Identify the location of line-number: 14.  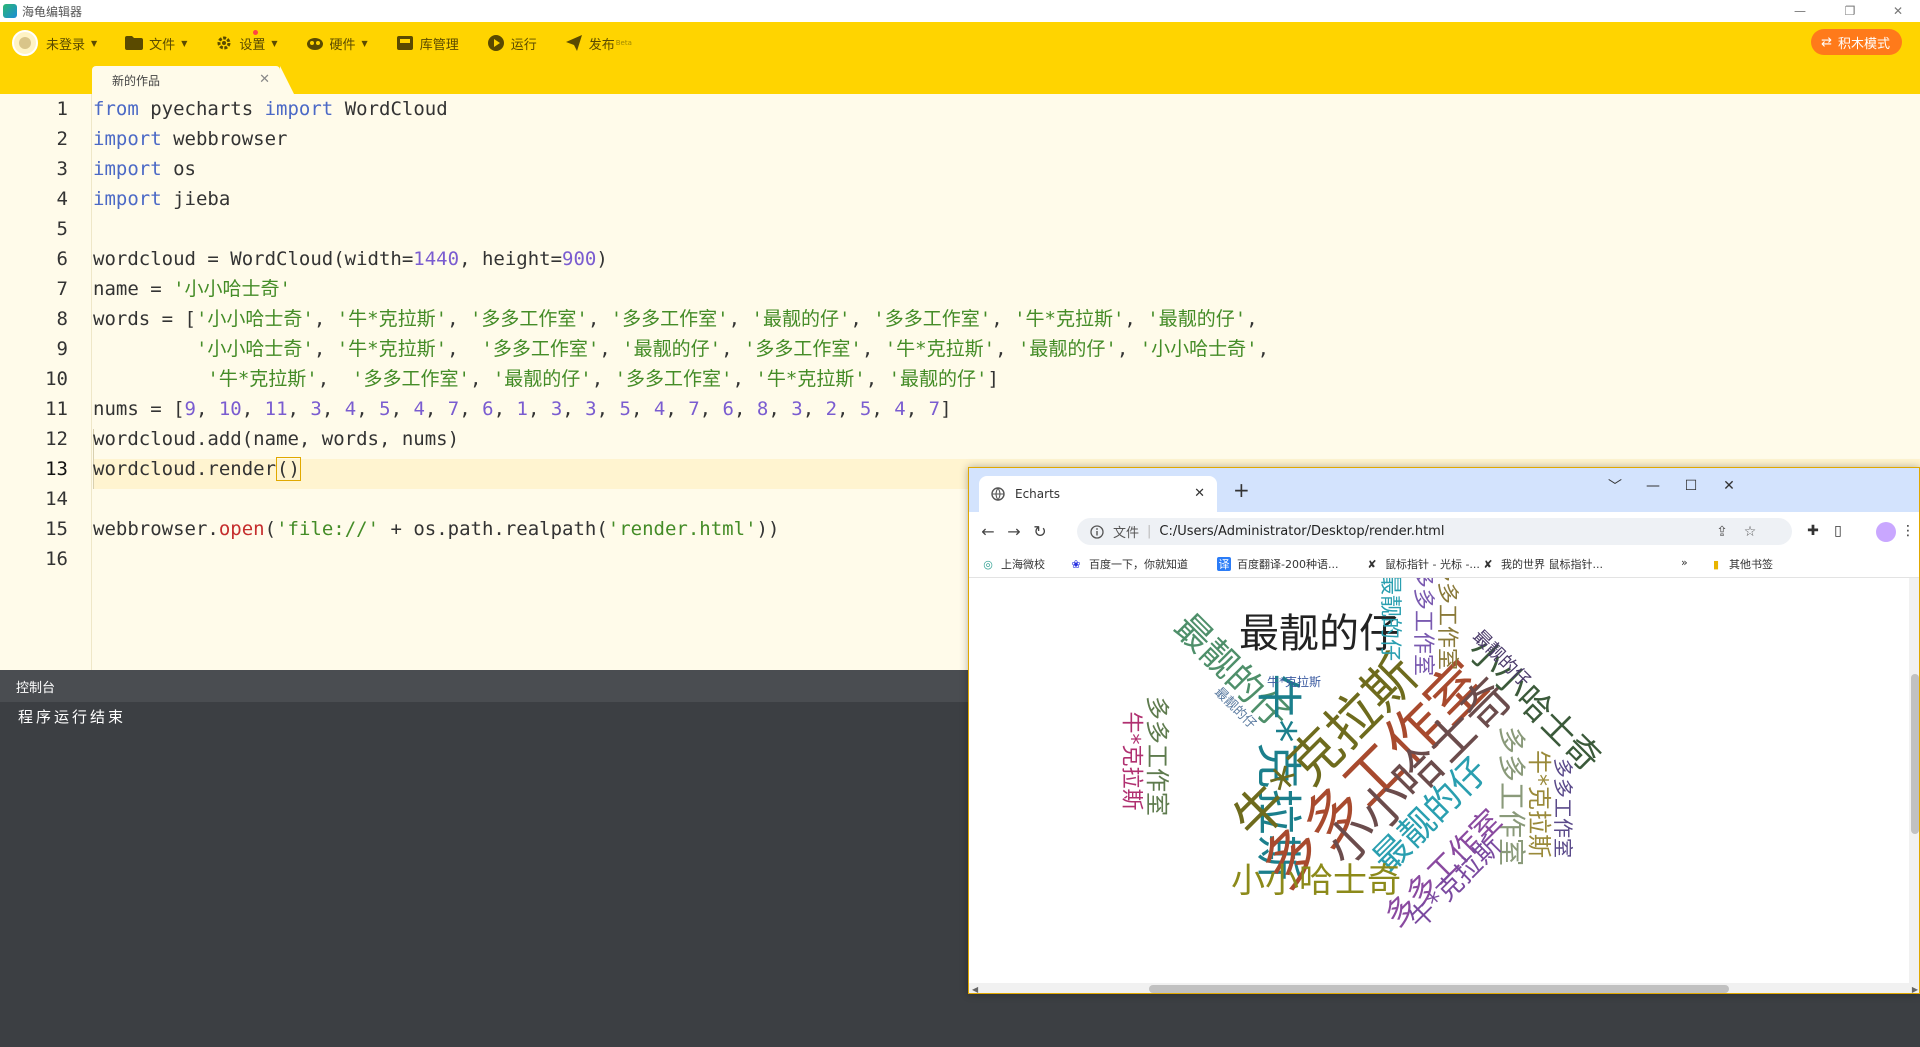
(56, 499).